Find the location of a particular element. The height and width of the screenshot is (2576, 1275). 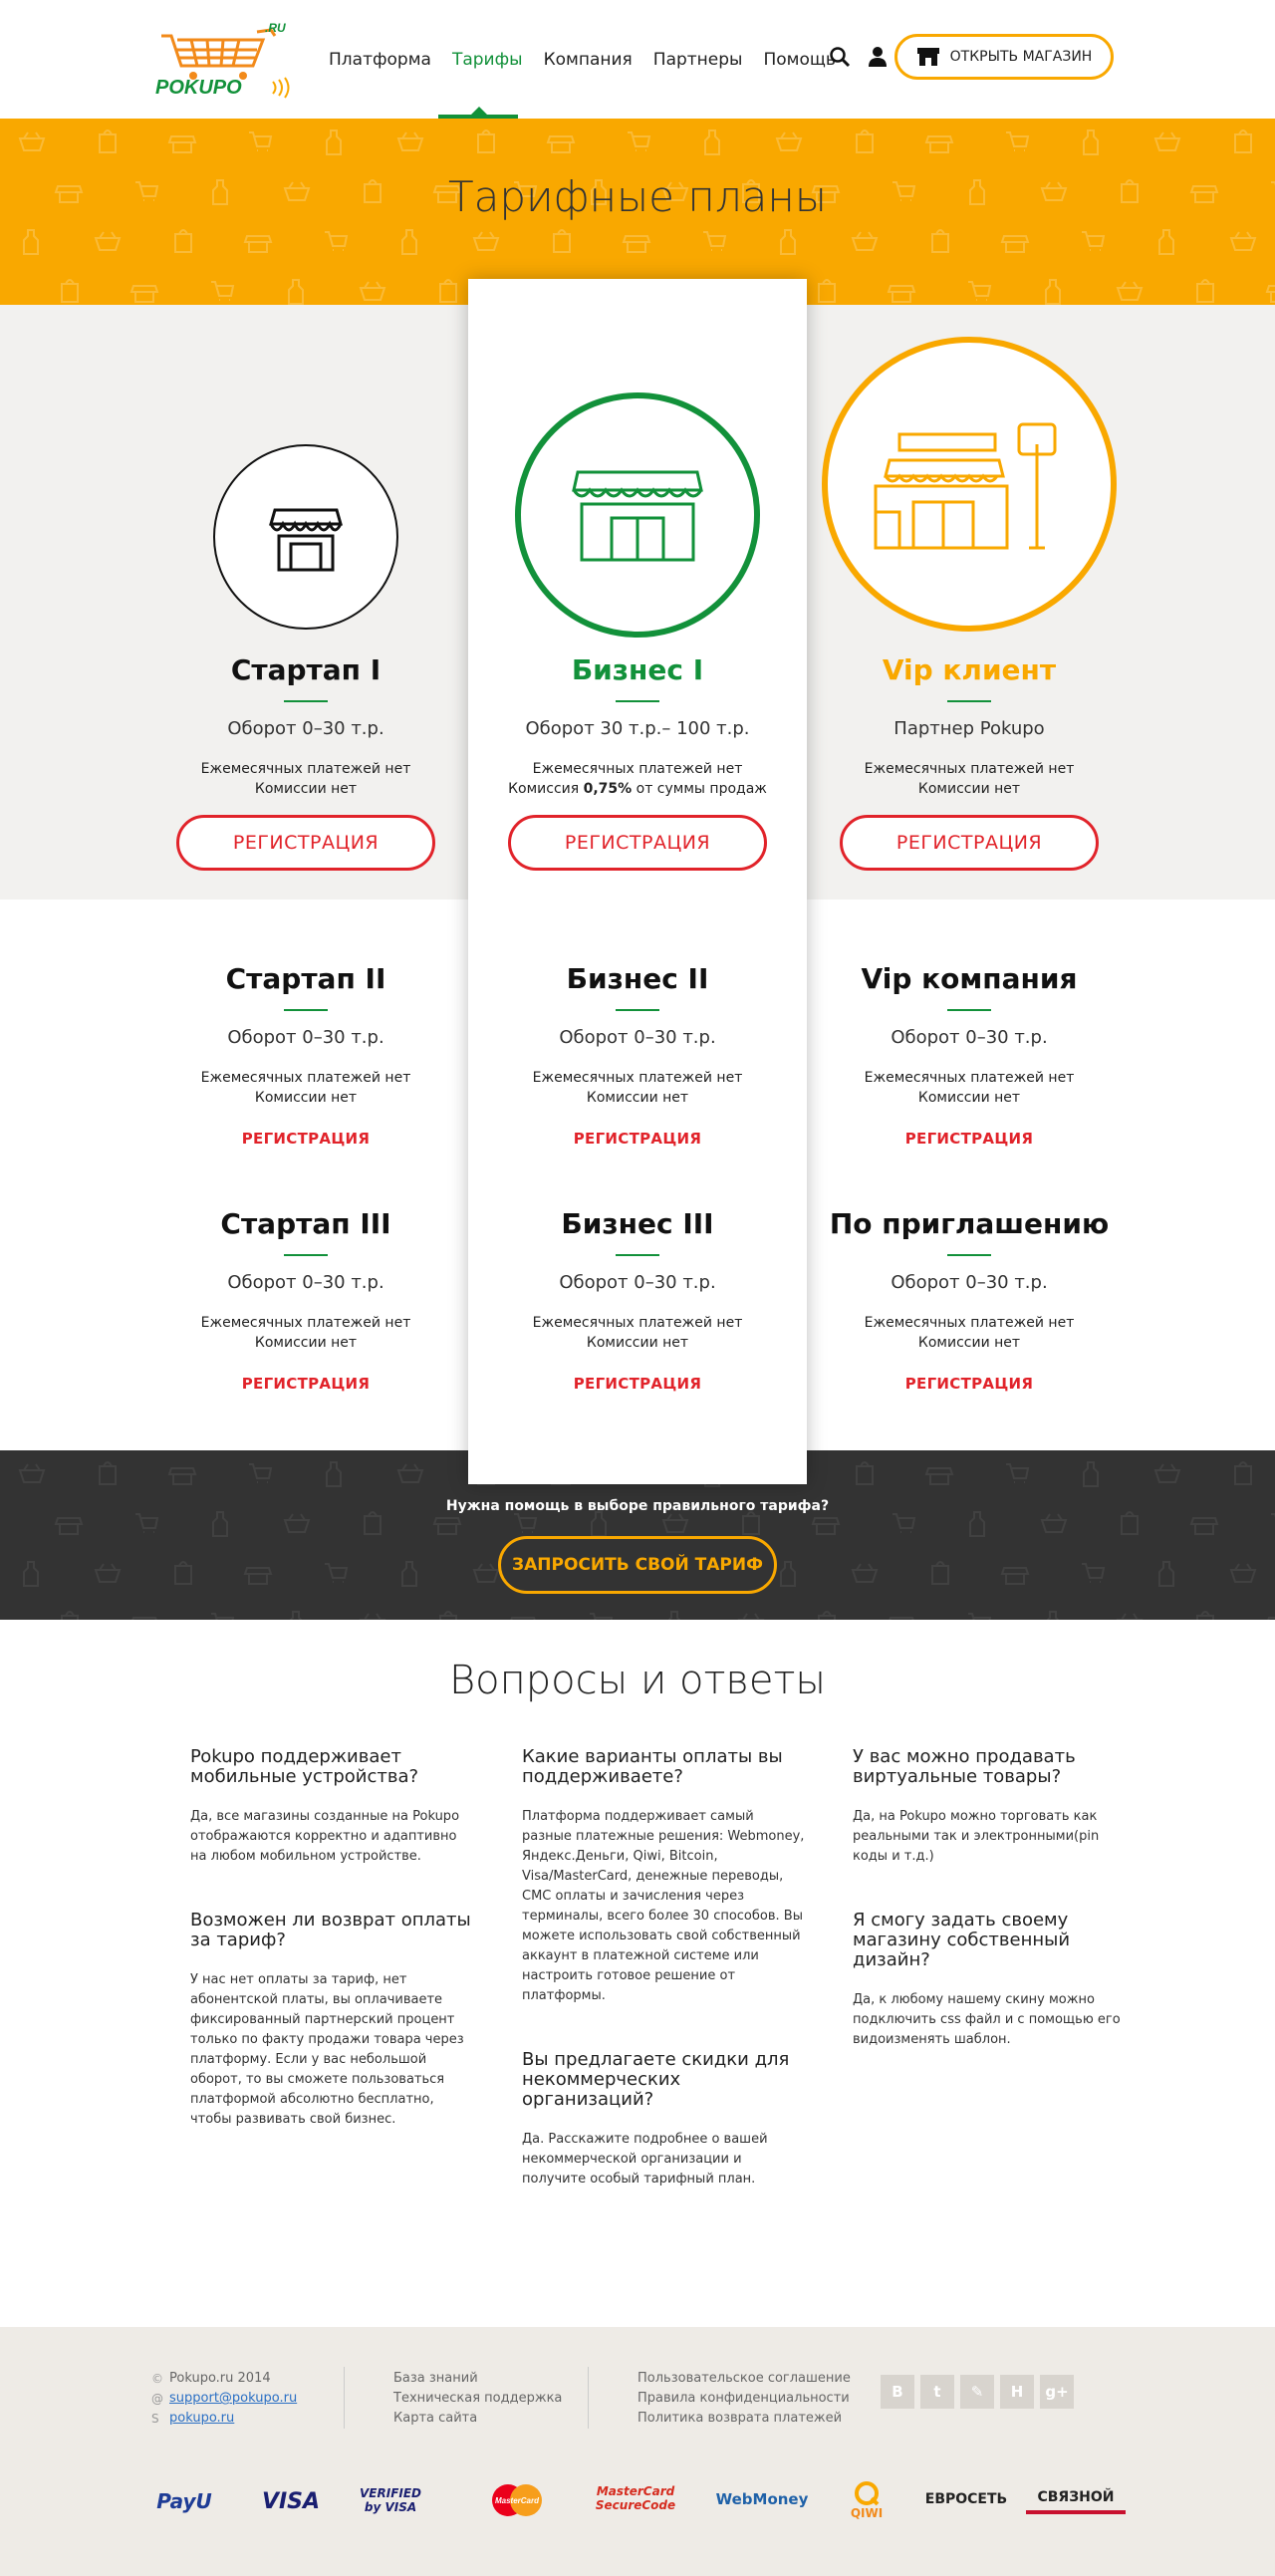

nav-platform: Платформа is located at coordinates (380, 60).